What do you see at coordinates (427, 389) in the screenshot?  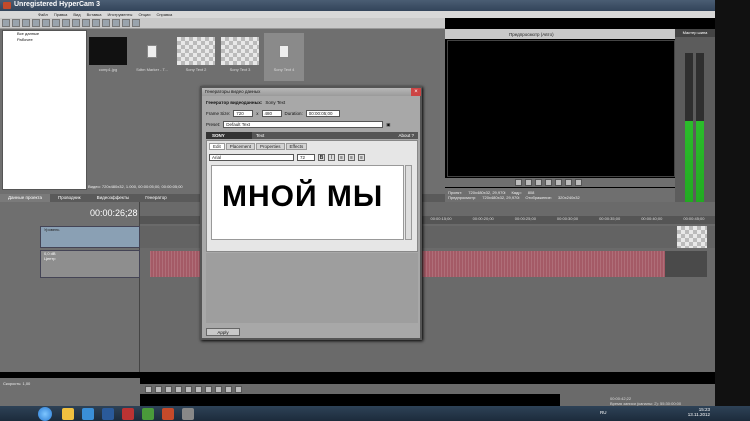 I see `transport-controls` at bounding box center [427, 389].